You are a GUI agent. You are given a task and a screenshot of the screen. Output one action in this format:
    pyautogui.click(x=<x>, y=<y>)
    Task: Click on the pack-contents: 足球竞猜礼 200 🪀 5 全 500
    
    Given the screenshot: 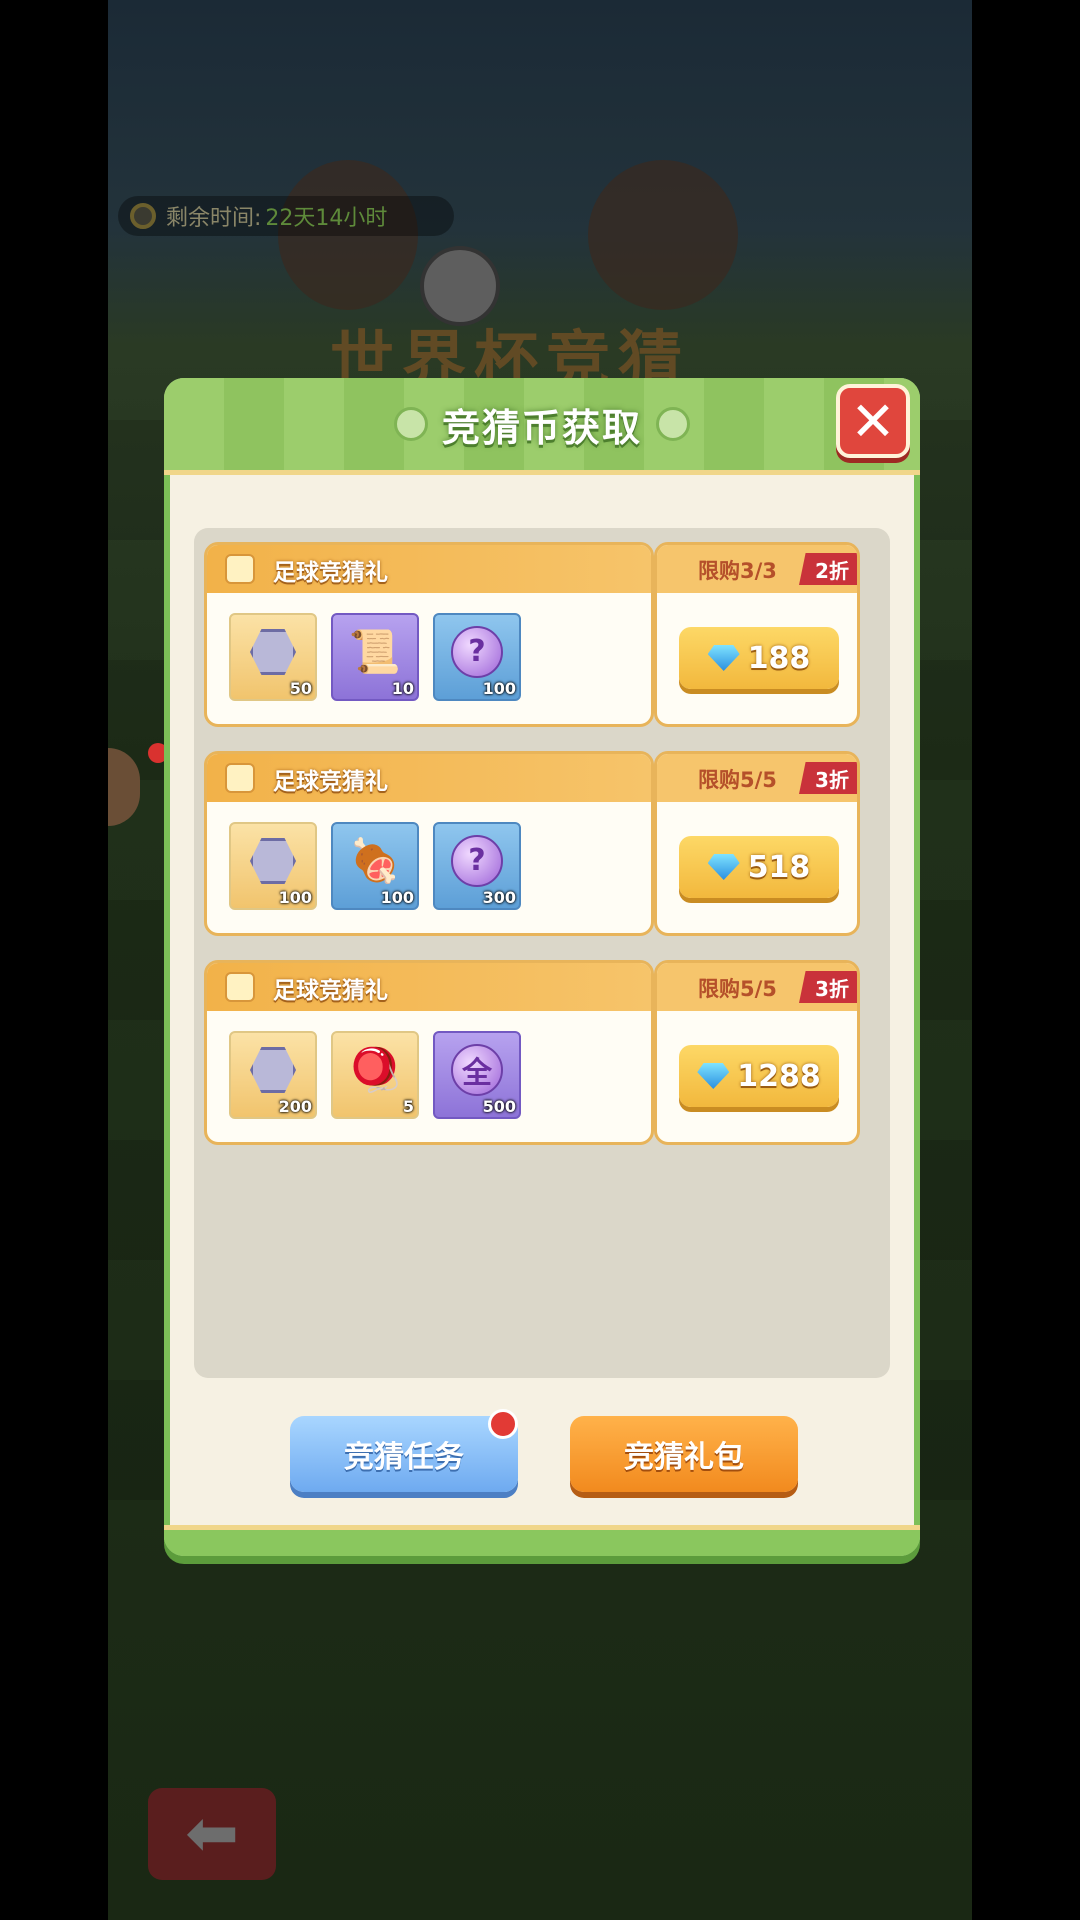 What is the action you would take?
    pyautogui.click(x=429, y=1052)
    